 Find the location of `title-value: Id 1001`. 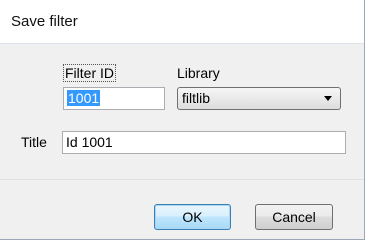

title-value: Id 1001 is located at coordinates (89, 142).